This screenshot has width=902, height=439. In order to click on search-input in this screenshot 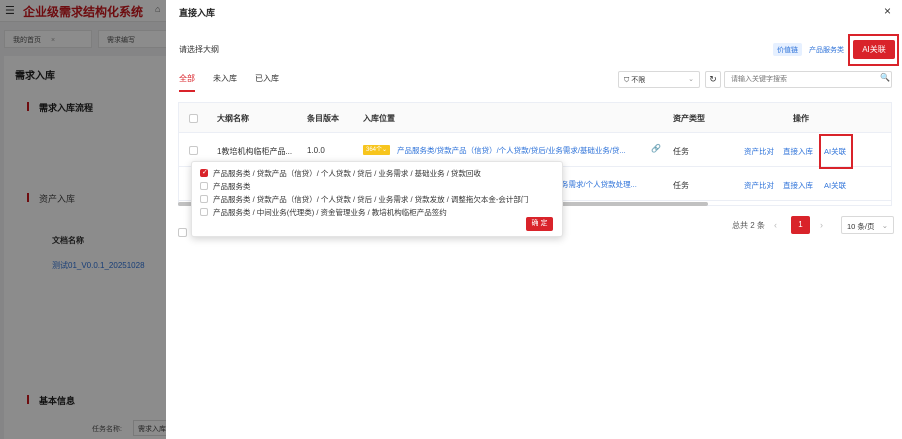, I will do `click(808, 79)`.